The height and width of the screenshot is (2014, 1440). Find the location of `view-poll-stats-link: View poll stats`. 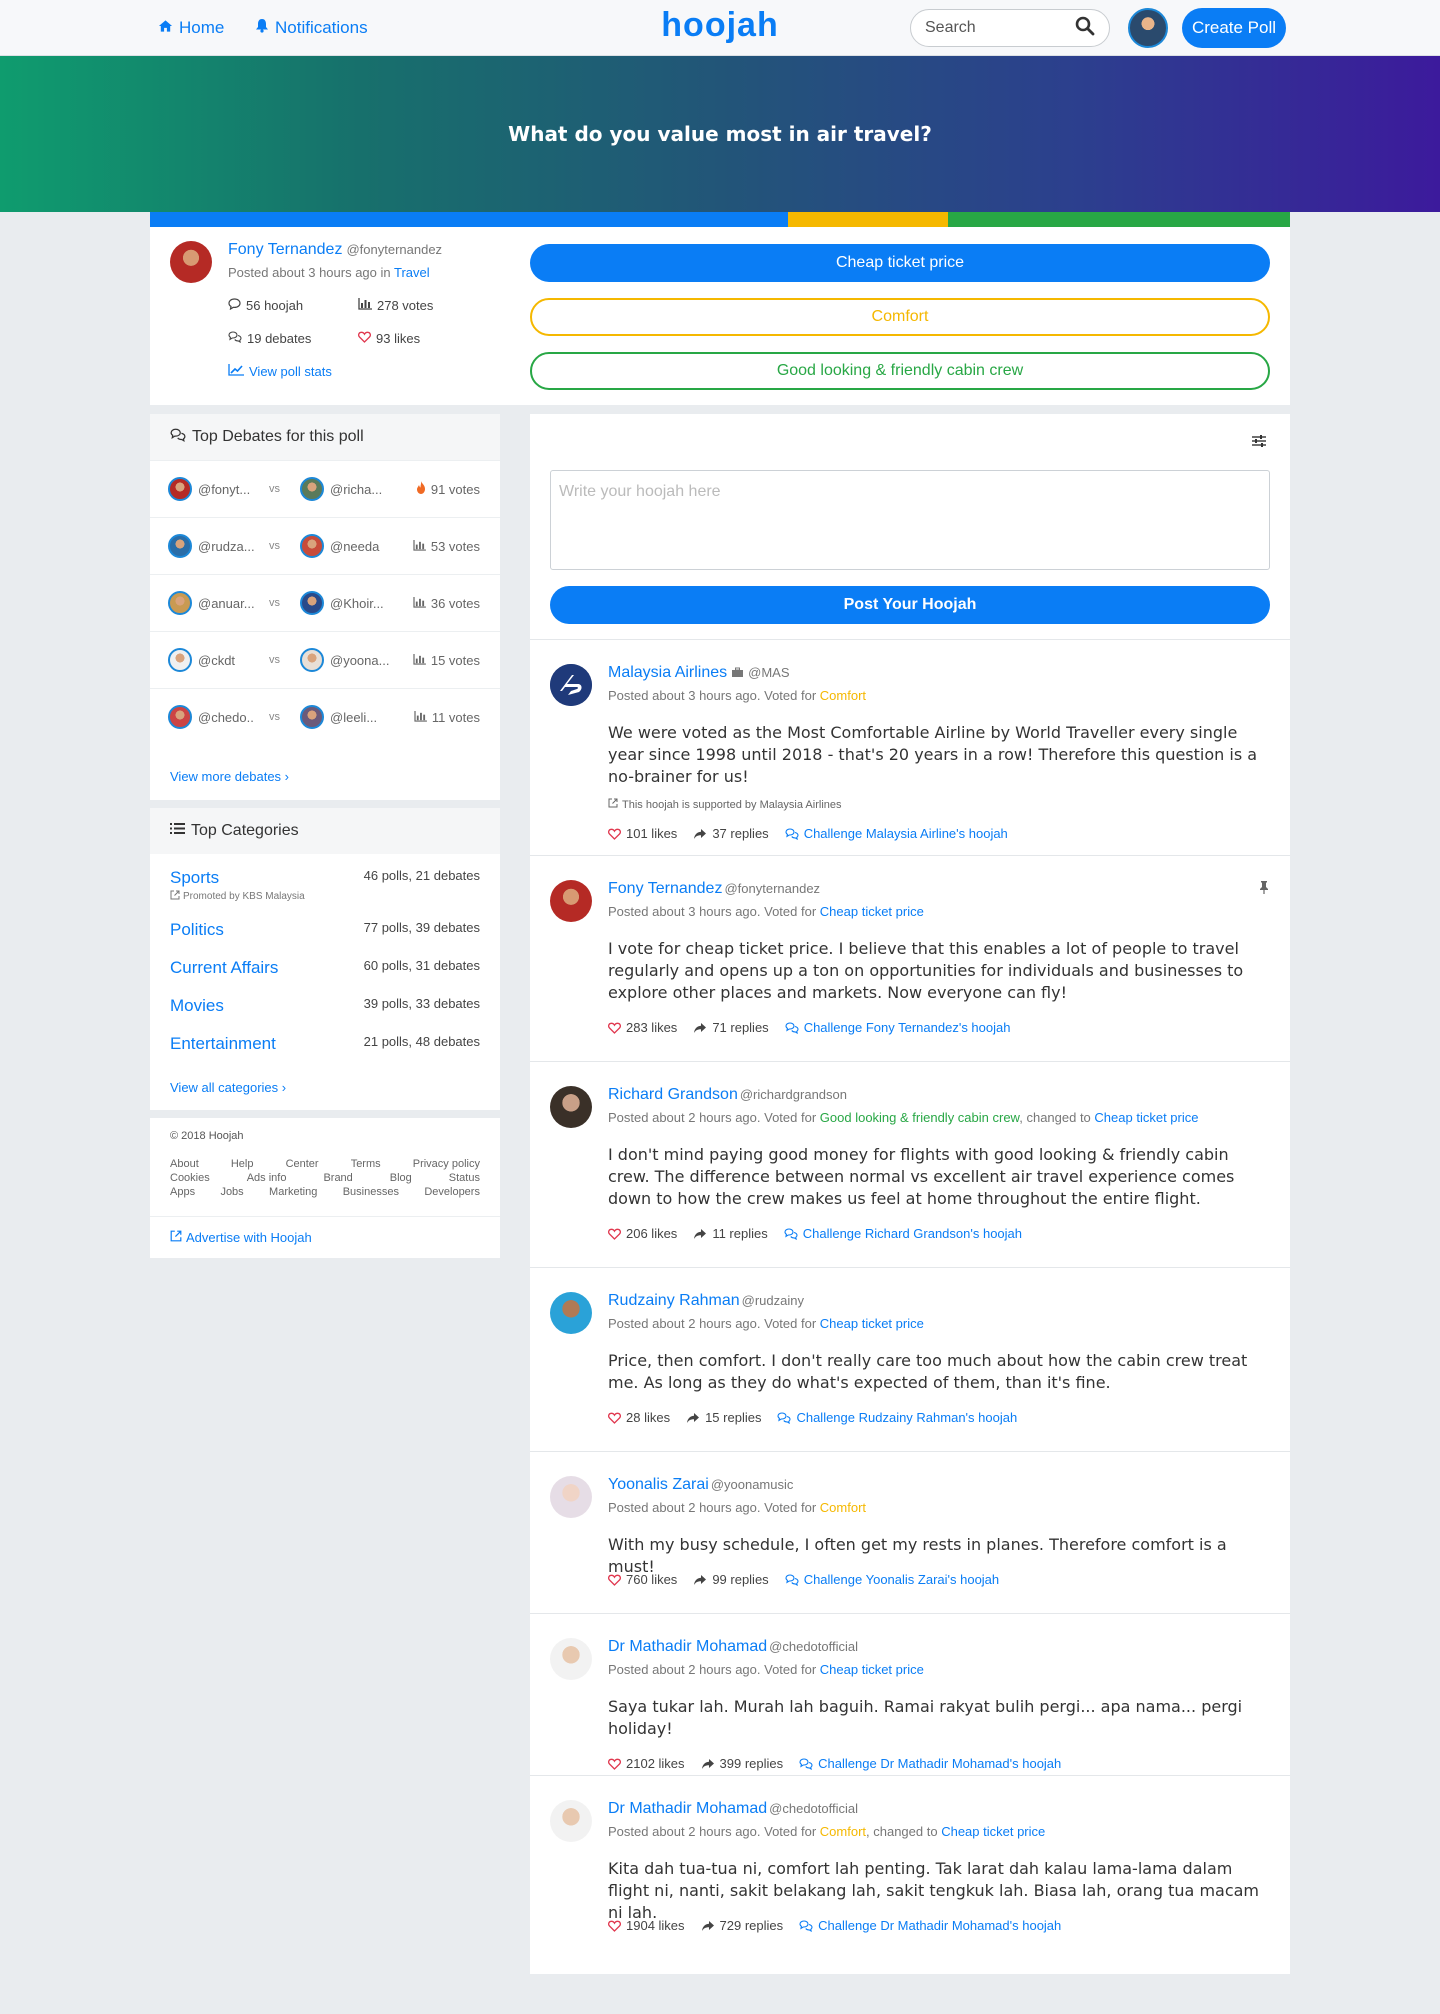

view-poll-stats-link: View poll stats is located at coordinates (280, 371).